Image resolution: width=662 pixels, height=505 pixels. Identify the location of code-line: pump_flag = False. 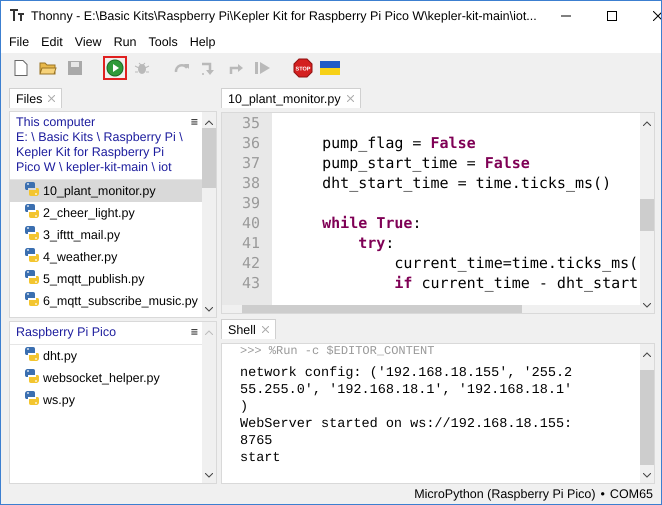
(399, 143).